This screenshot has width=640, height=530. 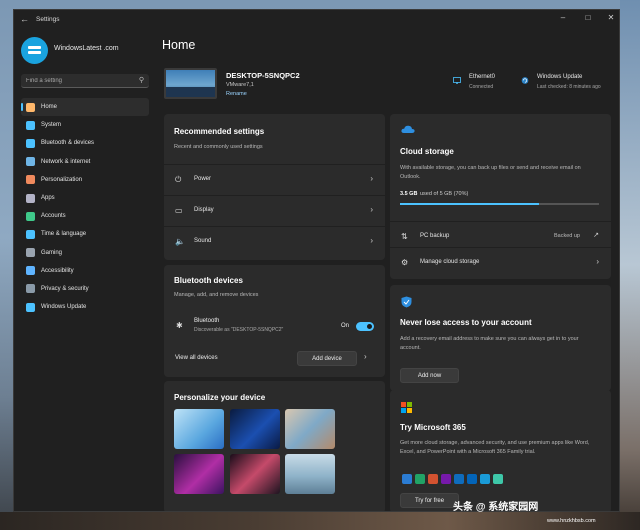 I want to click on close-button: ✕, so click(x=611, y=17).